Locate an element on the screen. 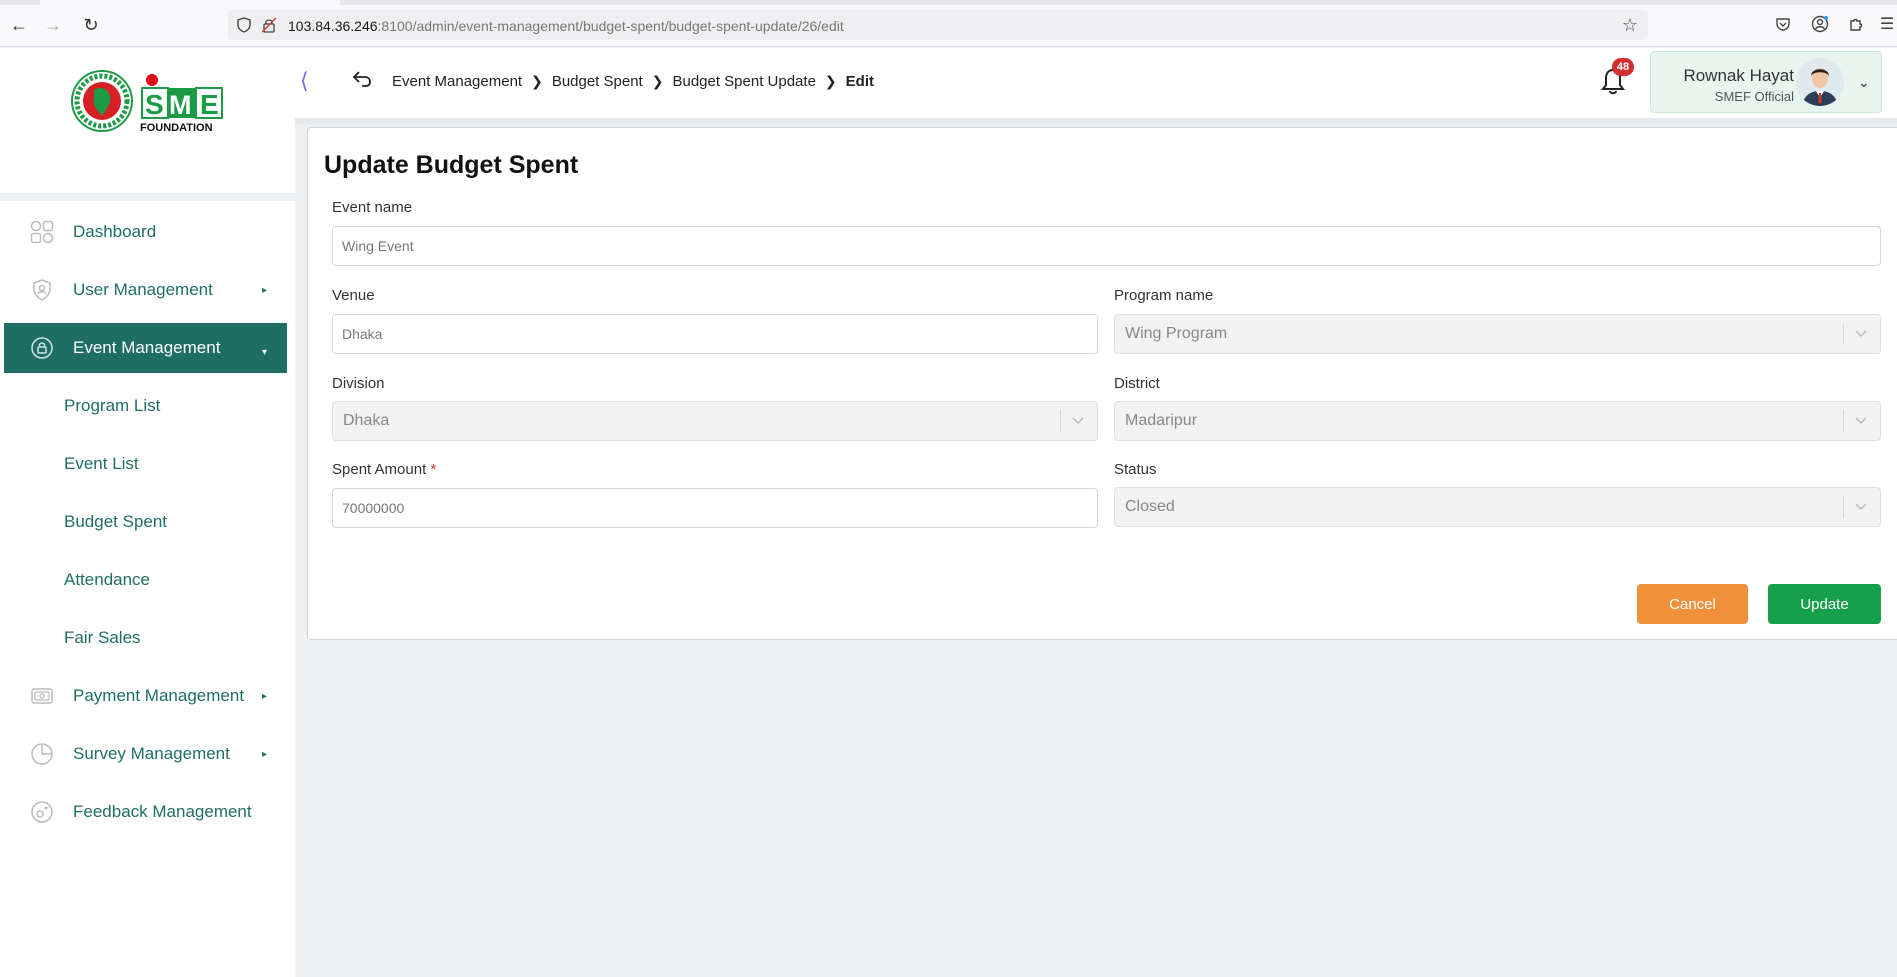 Image resolution: width=1897 pixels, height=977 pixels. district-value: Madaripur is located at coordinates (1161, 420).